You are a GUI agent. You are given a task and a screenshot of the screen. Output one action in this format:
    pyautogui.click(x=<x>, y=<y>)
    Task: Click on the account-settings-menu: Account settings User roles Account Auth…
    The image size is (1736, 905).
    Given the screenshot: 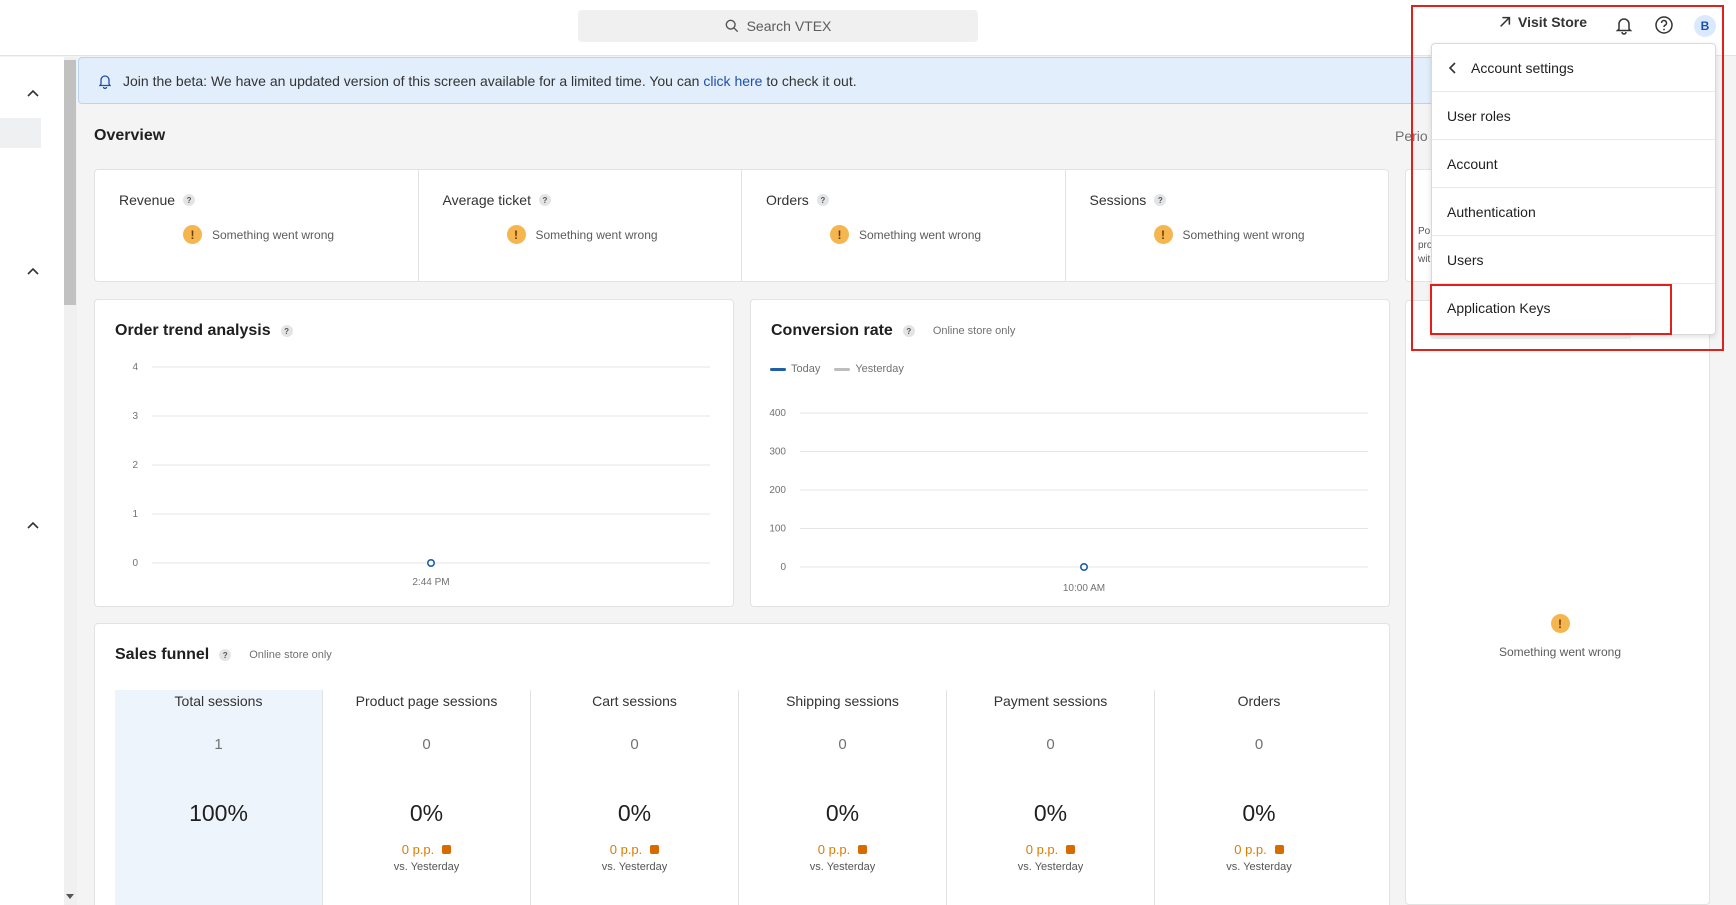 What is the action you would take?
    pyautogui.click(x=1573, y=189)
    